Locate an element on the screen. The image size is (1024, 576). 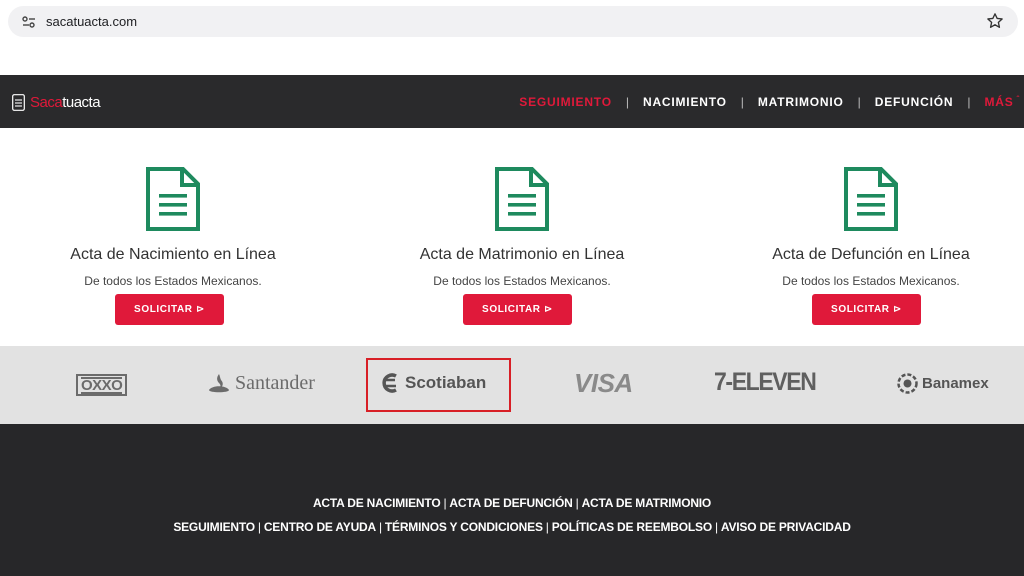
card-title: Acta de Nacimiento en Línea is located at coordinates (173, 254).